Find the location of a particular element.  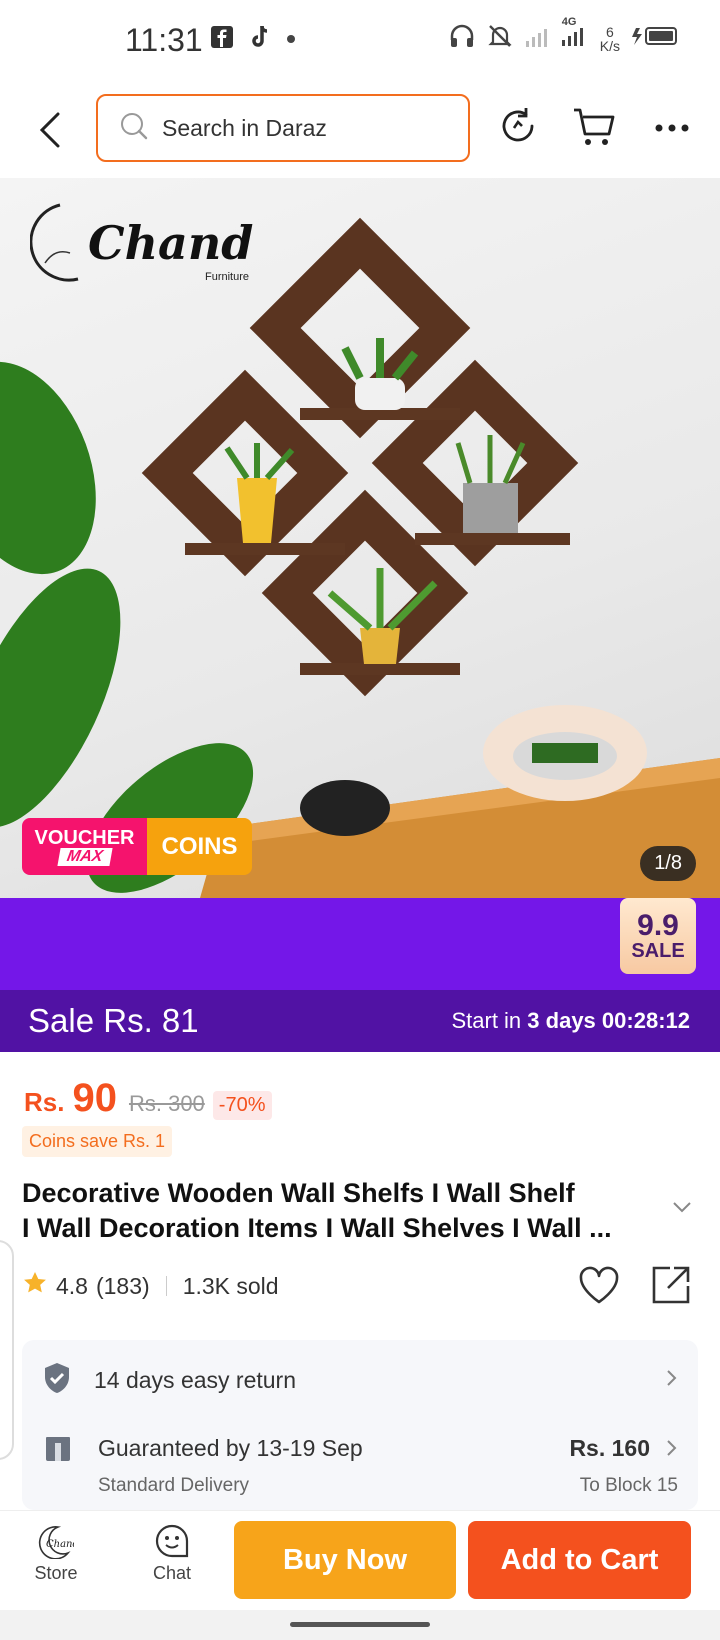

chat-icon is located at coordinates (172, 1541).